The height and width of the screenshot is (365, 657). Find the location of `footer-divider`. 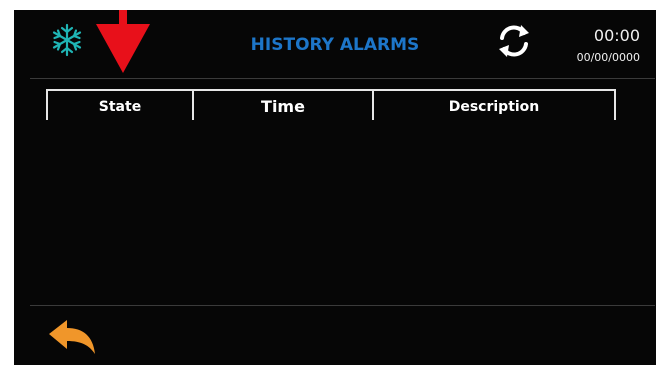

footer-divider is located at coordinates (342, 305).